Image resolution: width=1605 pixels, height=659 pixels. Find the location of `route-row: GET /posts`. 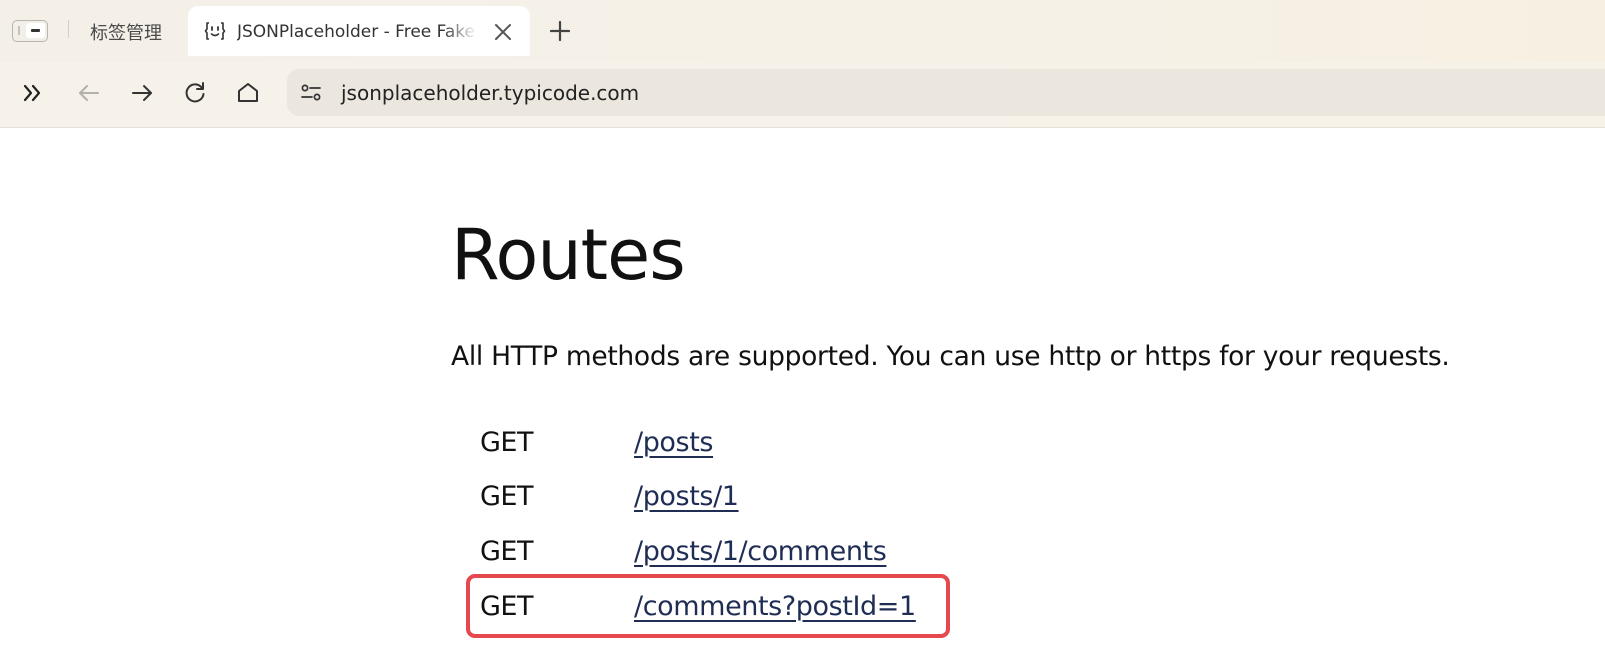

route-row: GET /posts is located at coordinates (711, 443).